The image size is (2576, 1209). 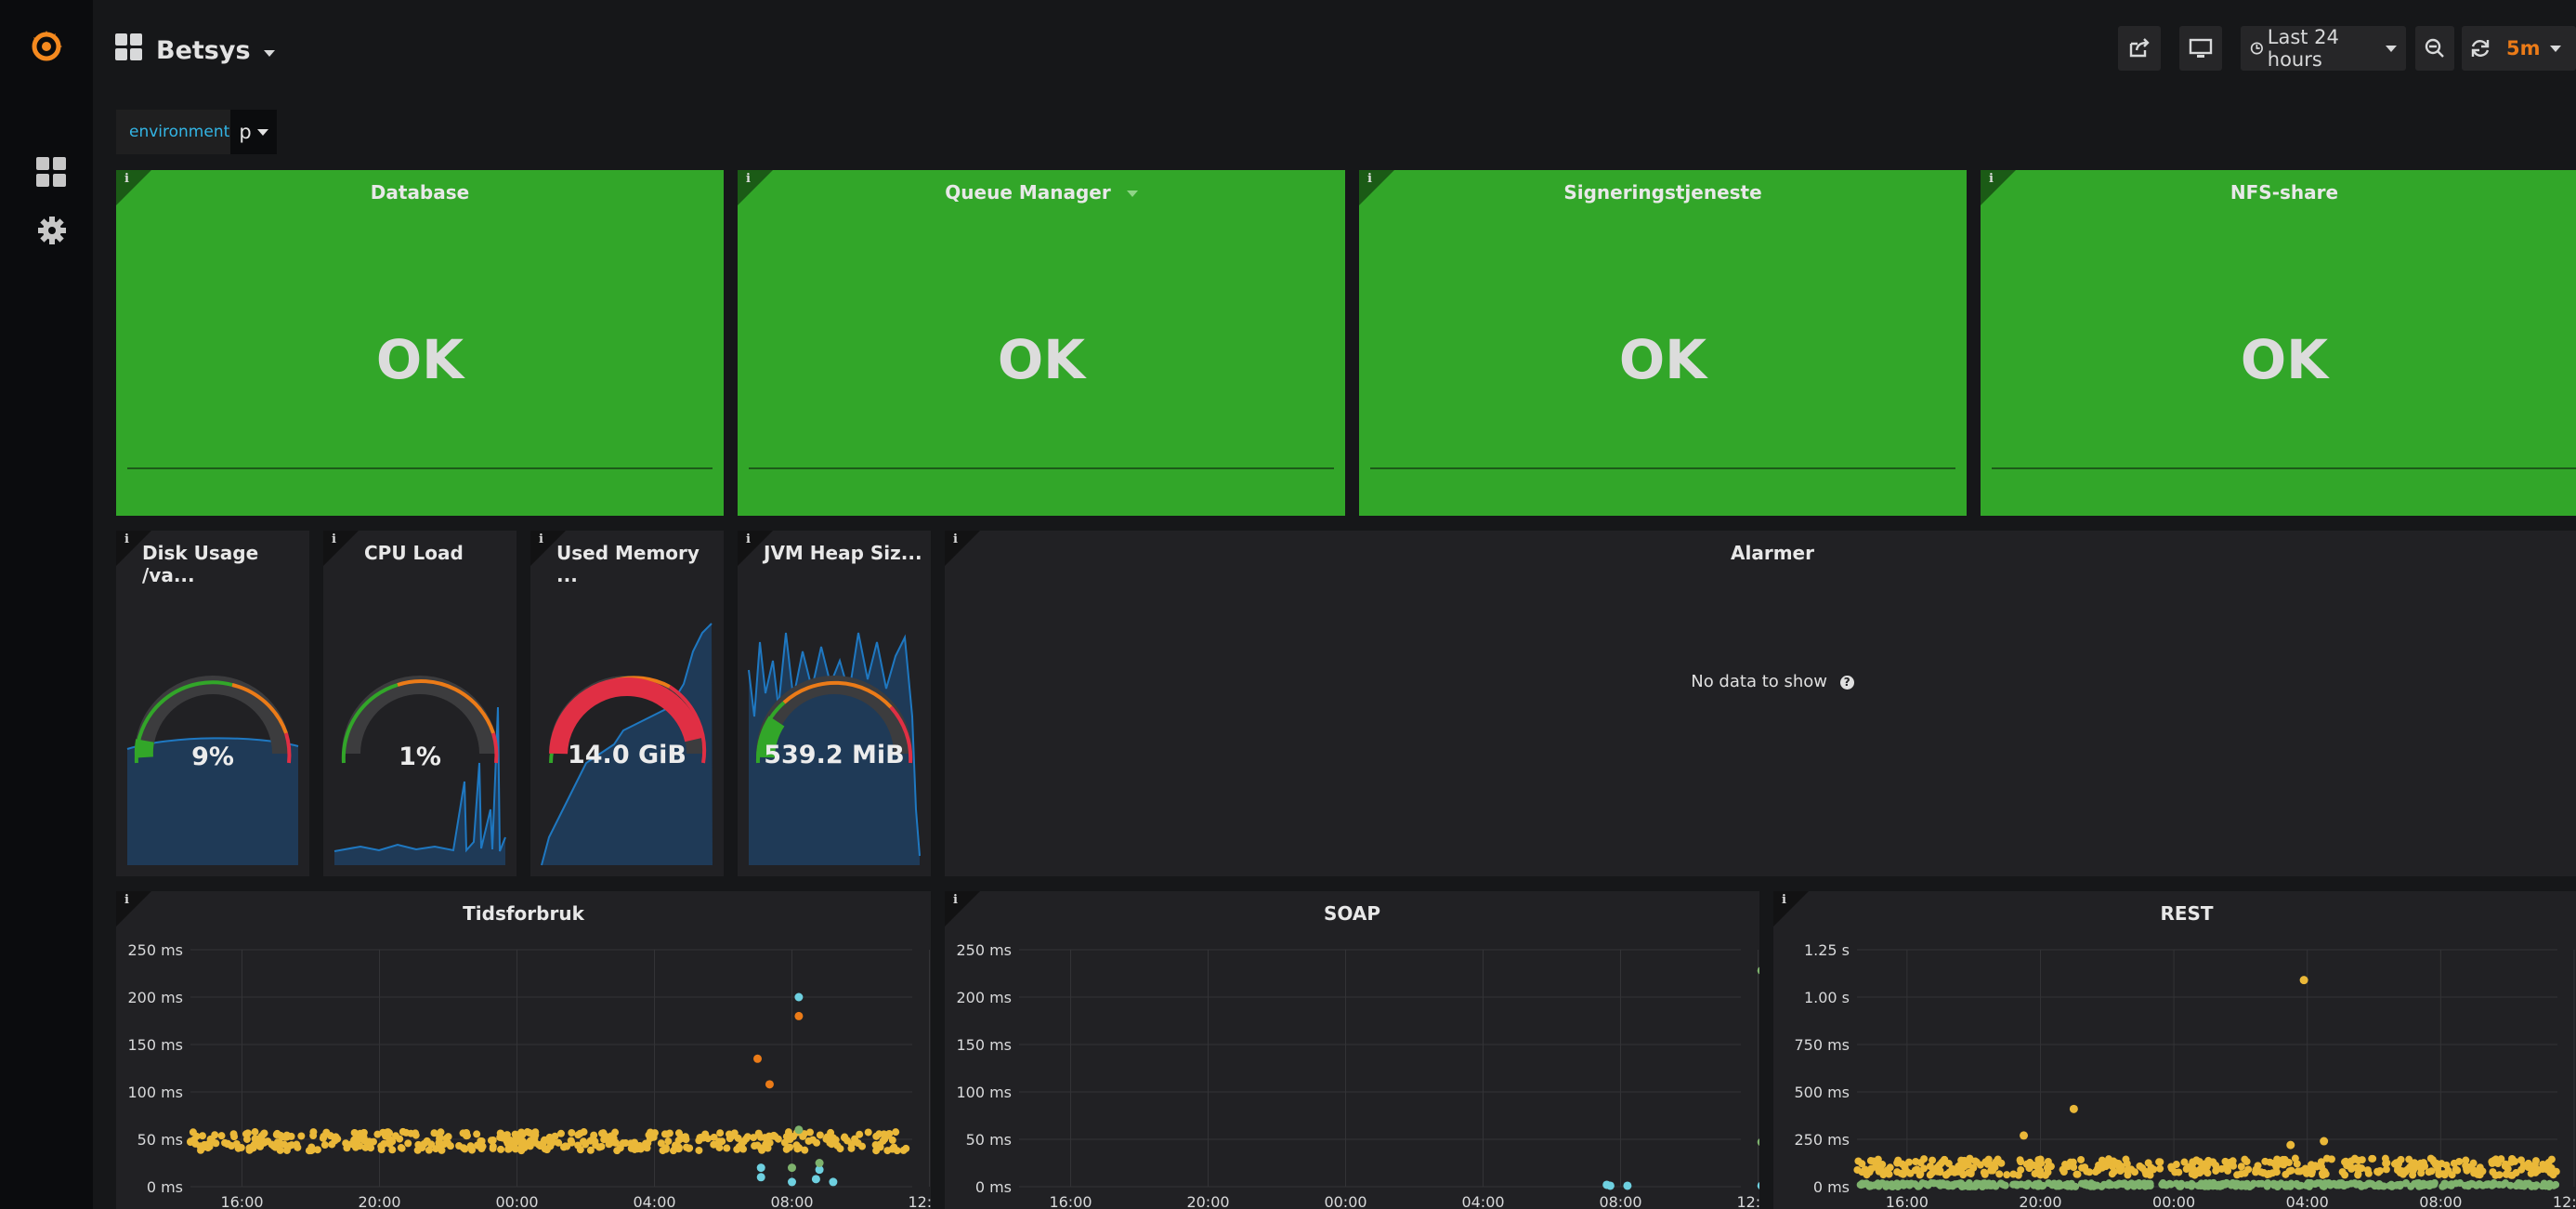 I want to click on share-button, so click(x=2139, y=48).